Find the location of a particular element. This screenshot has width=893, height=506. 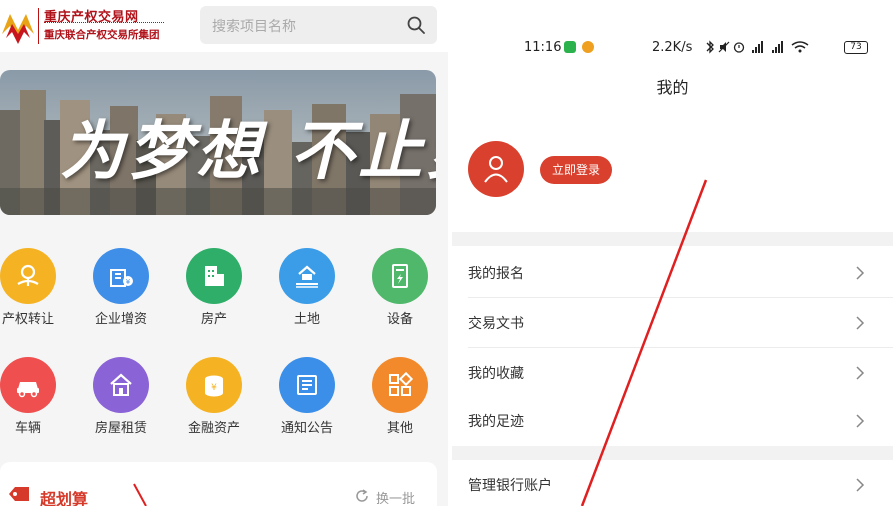

menu-item-label: 管理银行账户 is located at coordinates (510, 486).